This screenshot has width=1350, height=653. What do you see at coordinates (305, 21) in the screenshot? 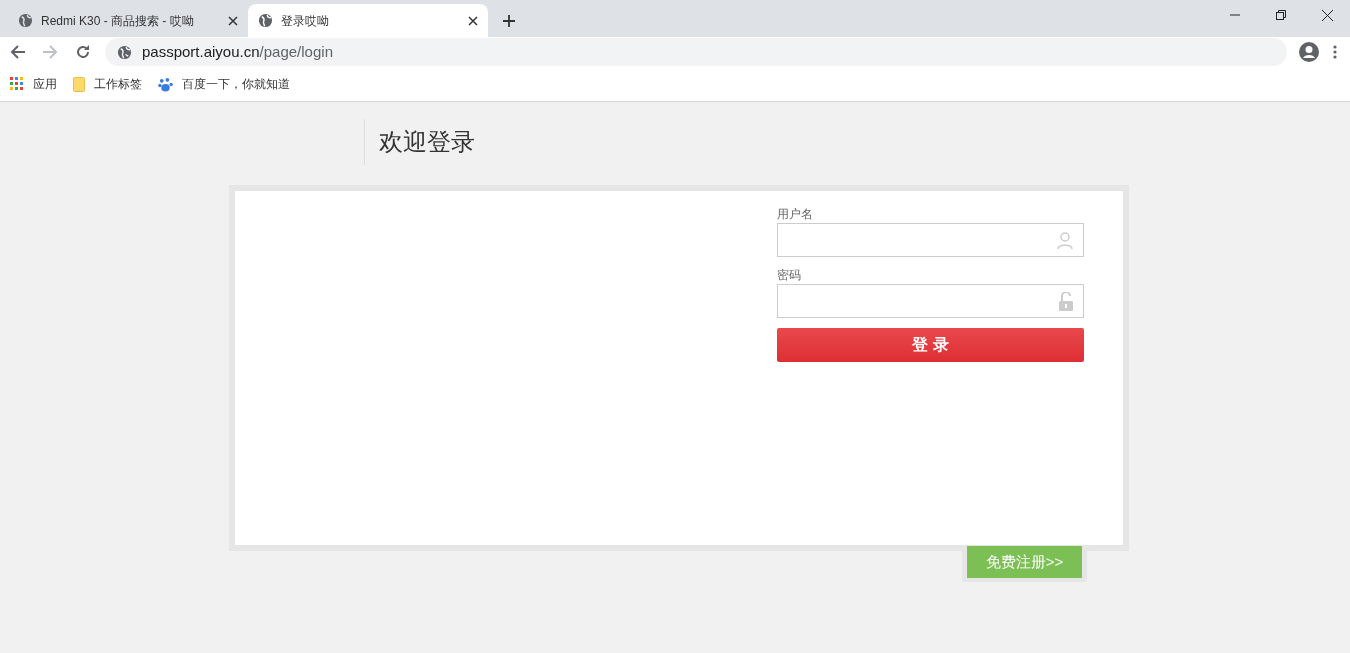
I see `tab-title: 登录哎呦` at bounding box center [305, 21].